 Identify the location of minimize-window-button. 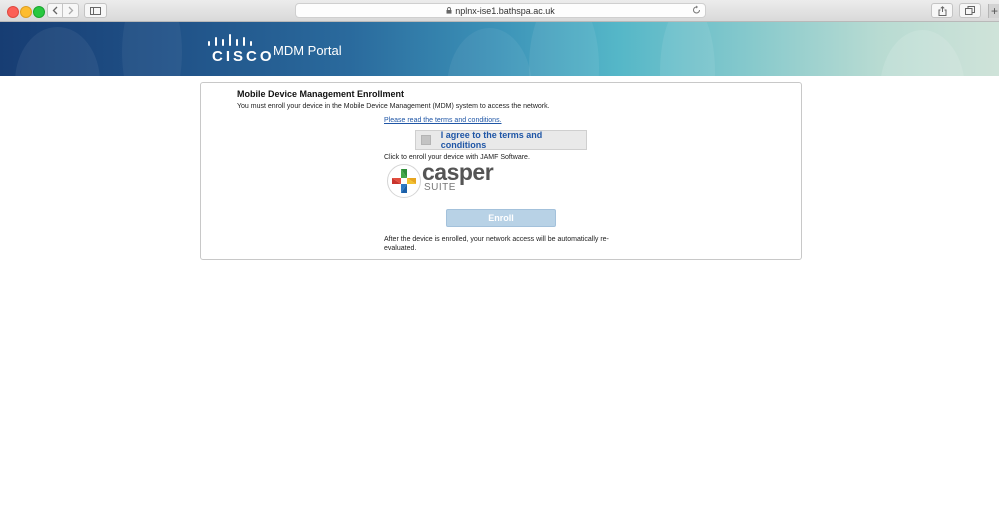
(26, 12).